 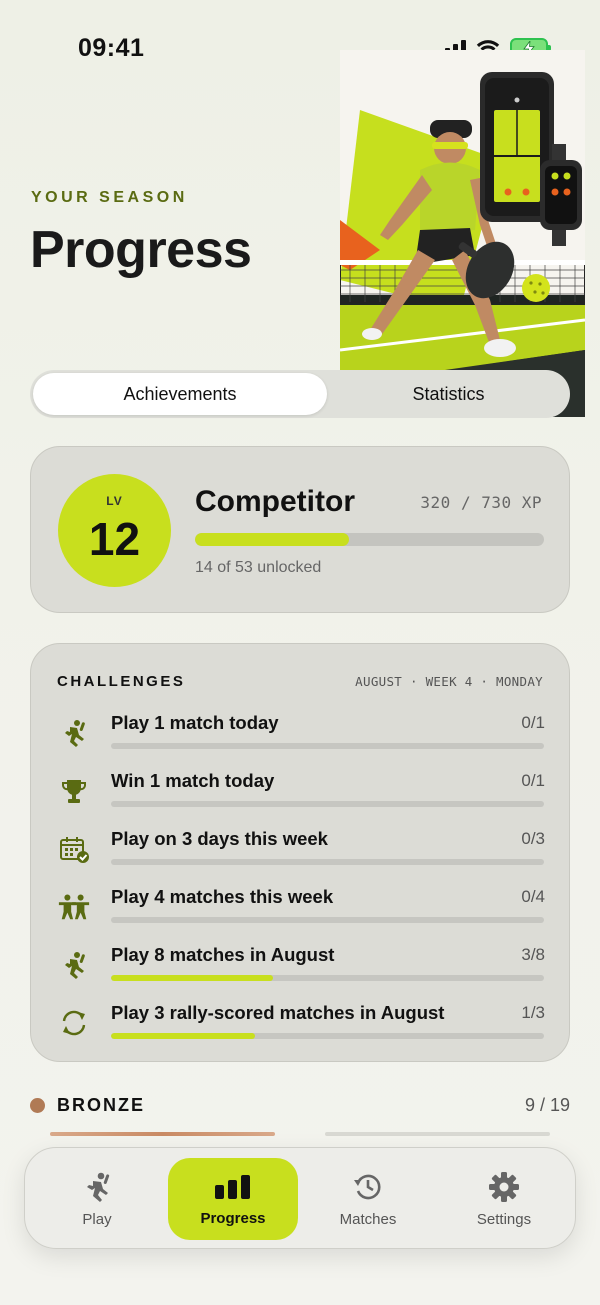 I want to click on level-badge-label: LV, so click(x=114, y=501).